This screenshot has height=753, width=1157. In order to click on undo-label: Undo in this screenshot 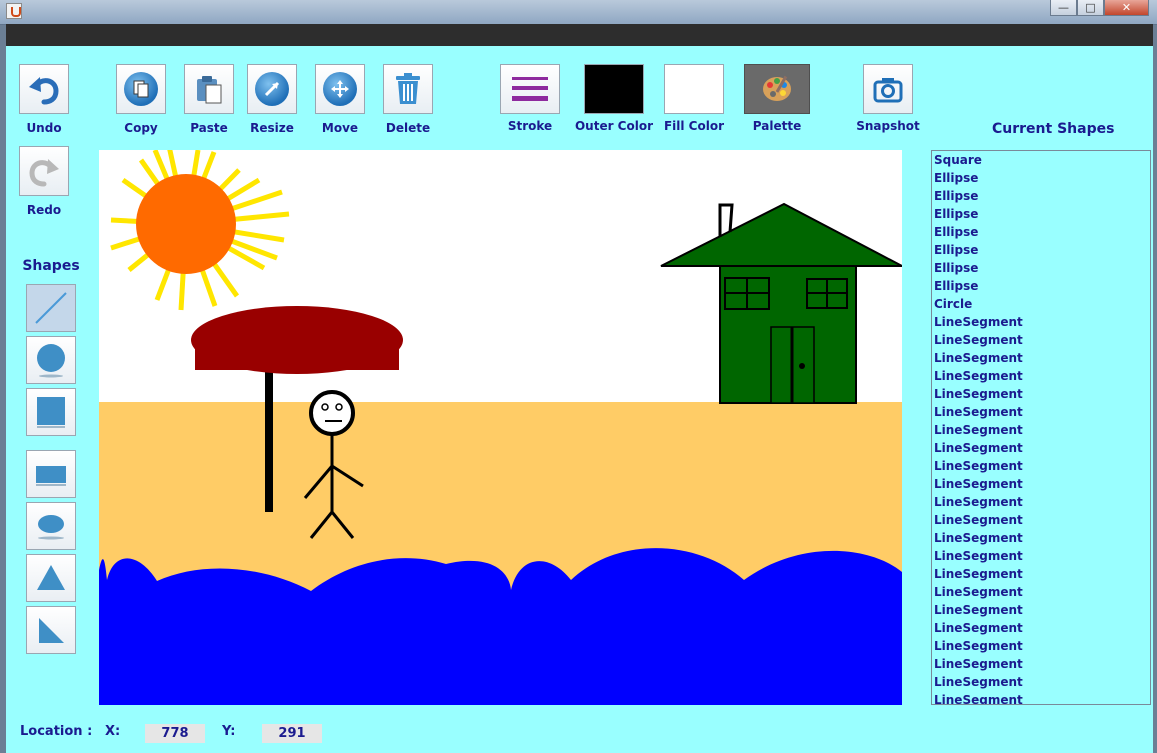, I will do `click(44, 128)`.